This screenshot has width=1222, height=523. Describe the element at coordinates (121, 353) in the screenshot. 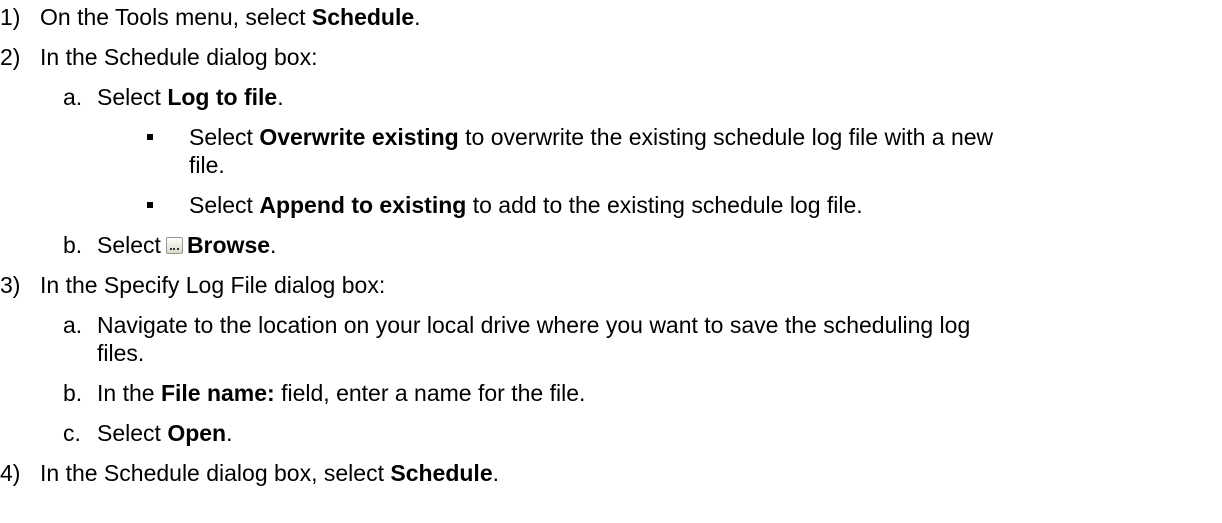

I see `substep-continuation: files.` at that location.